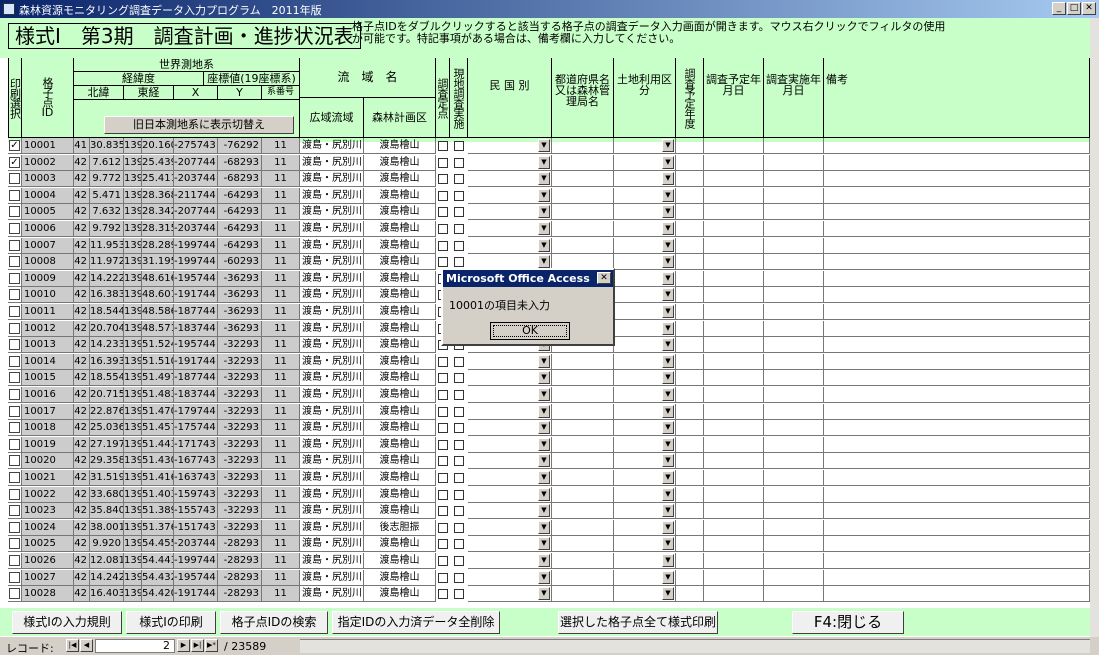 Image resolution: width=1099 pixels, height=655 pixels. Describe the element at coordinates (48, 494) in the screenshot. I see `grid-id-cell: 10022` at that location.